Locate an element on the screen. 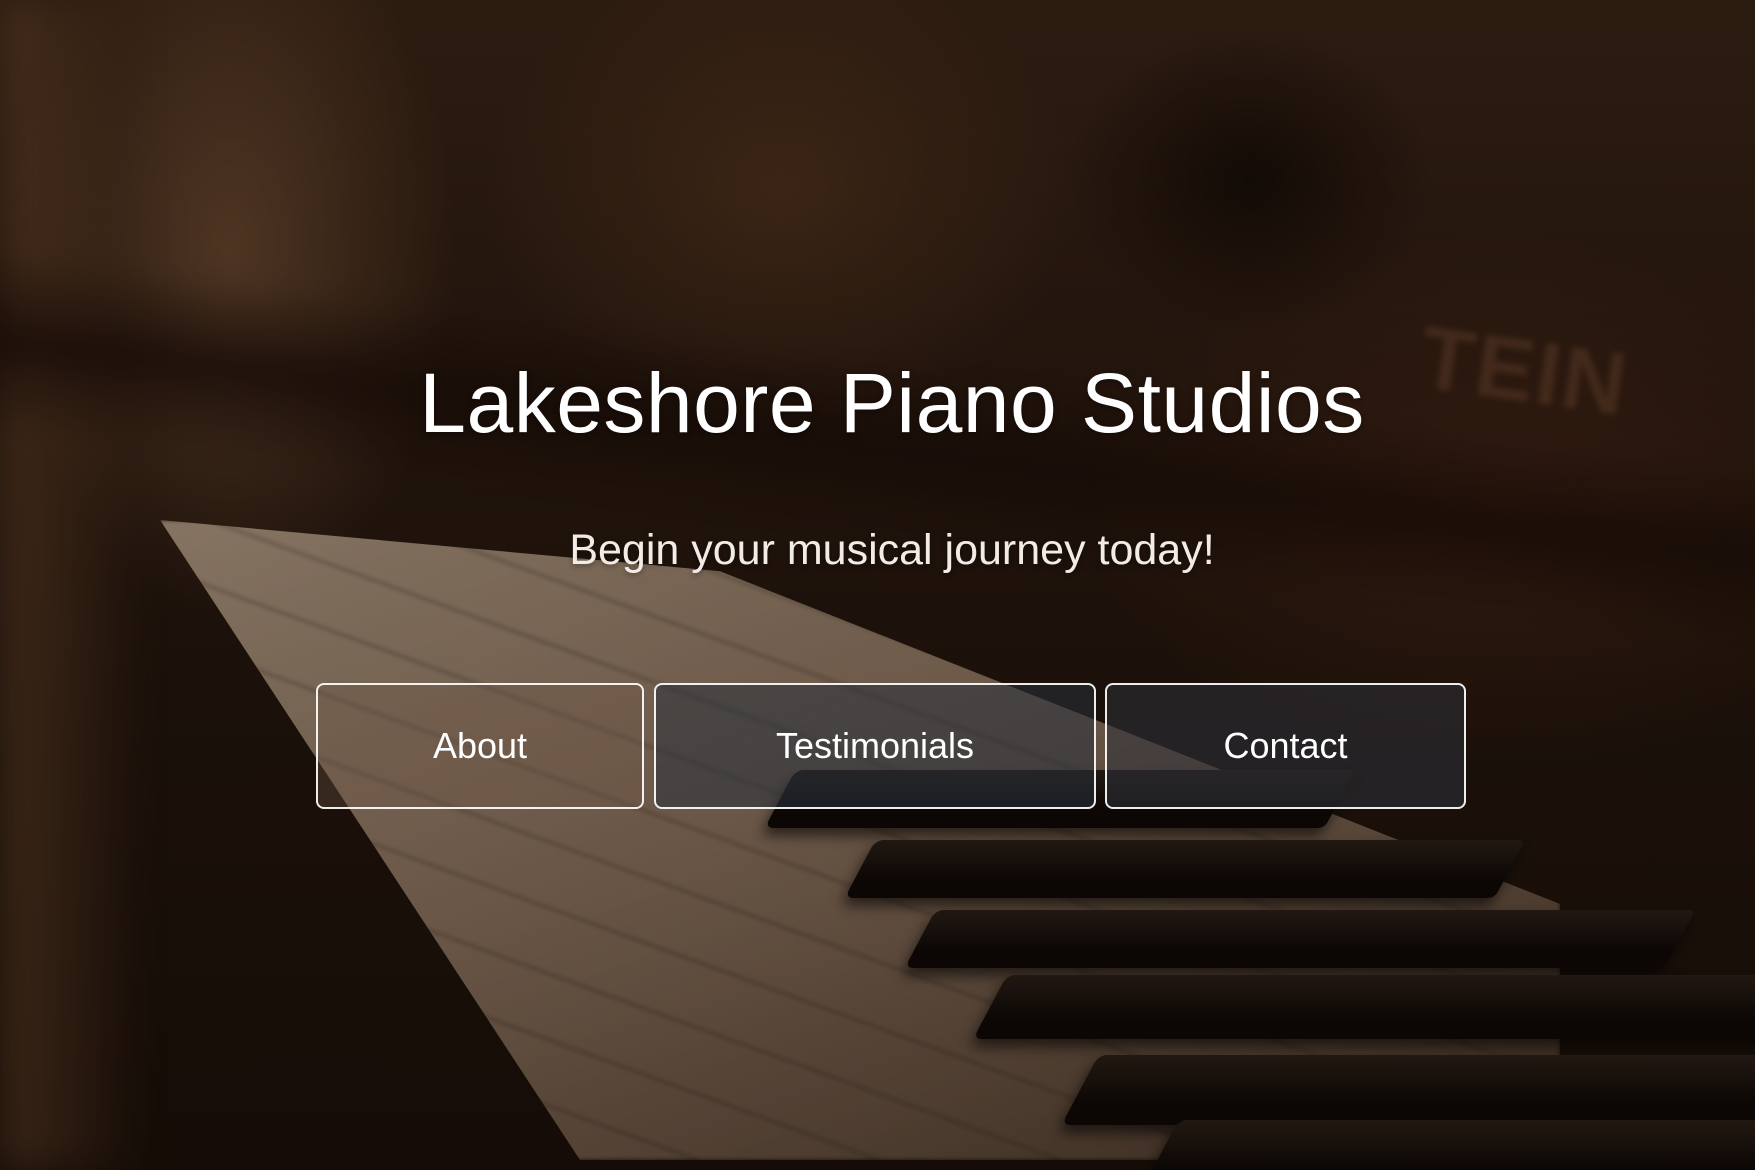  testimonials-button: Testimonials is located at coordinates (875, 746).